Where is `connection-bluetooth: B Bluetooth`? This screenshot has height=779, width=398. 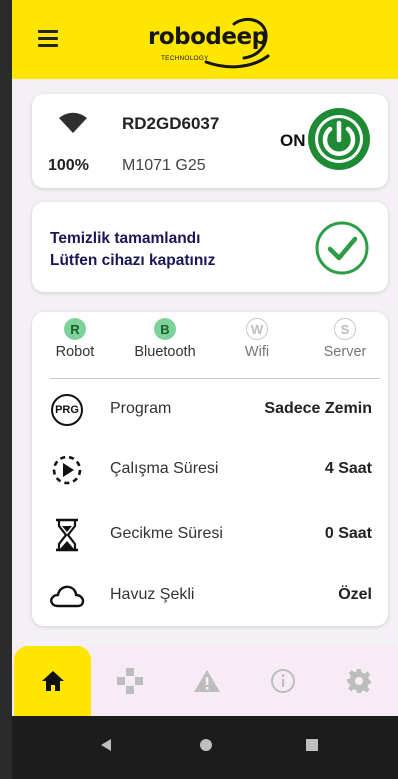 connection-bluetooth: B Bluetooth is located at coordinates (165, 339).